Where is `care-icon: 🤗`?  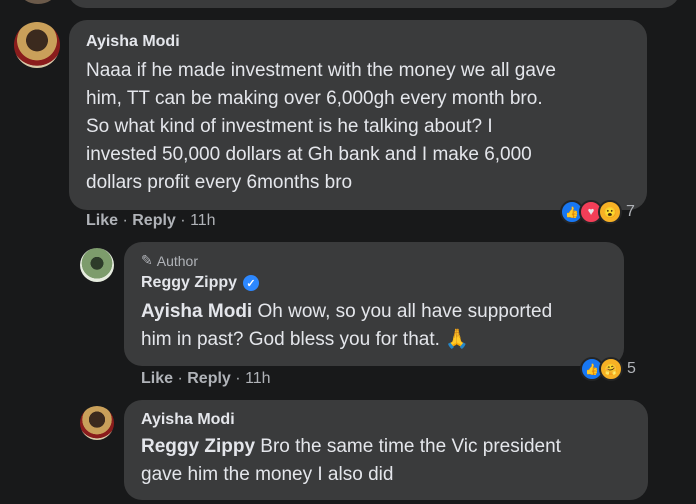 care-icon: 🤗 is located at coordinates (611, 369).